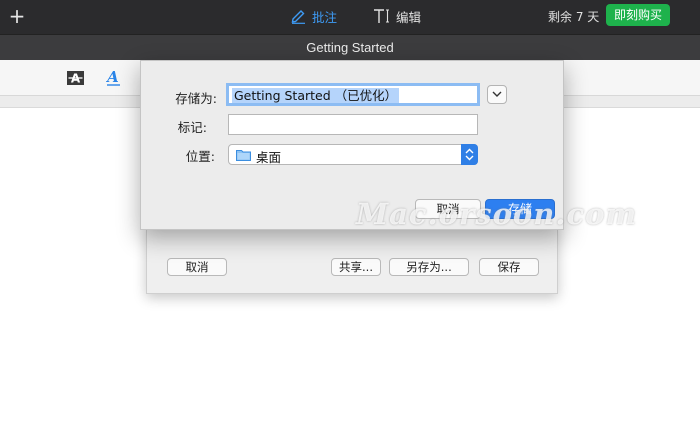 The image size is (700, 438). Describe the element at coordinates (520, 209) in the screenshot. I see `dialog-save-button: 存储` at that location.